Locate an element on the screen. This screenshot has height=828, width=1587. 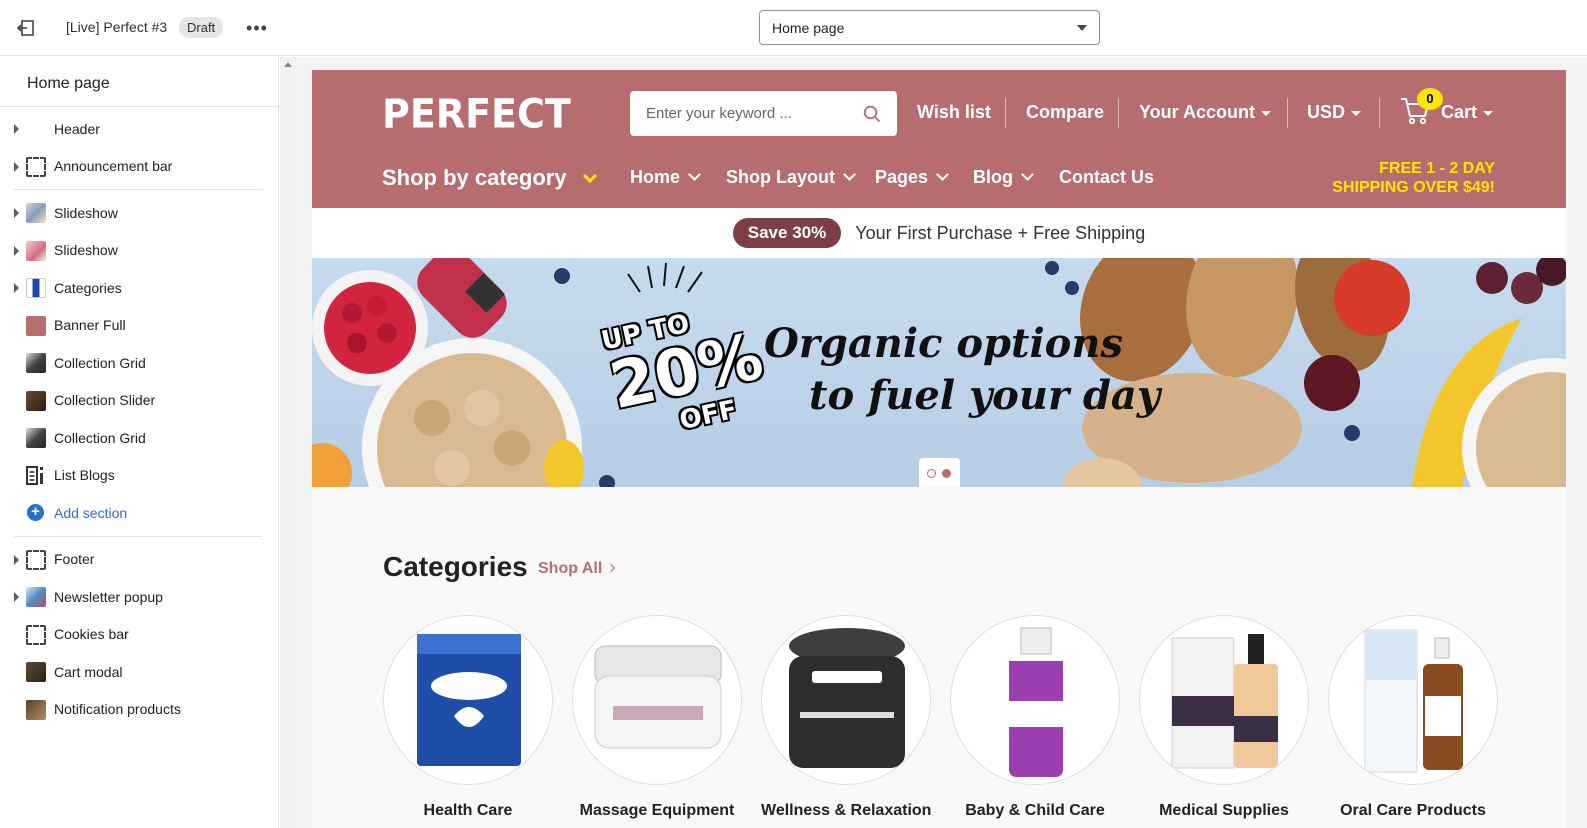
currency-selector: USD is located at coordinates (1334, 112).